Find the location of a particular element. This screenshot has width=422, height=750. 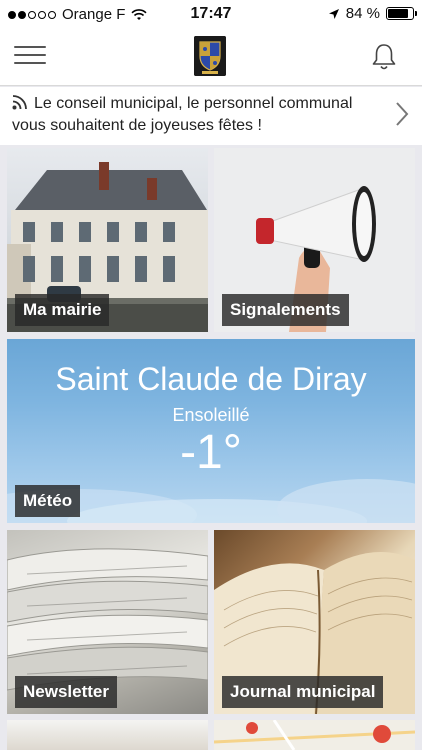

map-thumbnail is located at coordinates (314, 735).